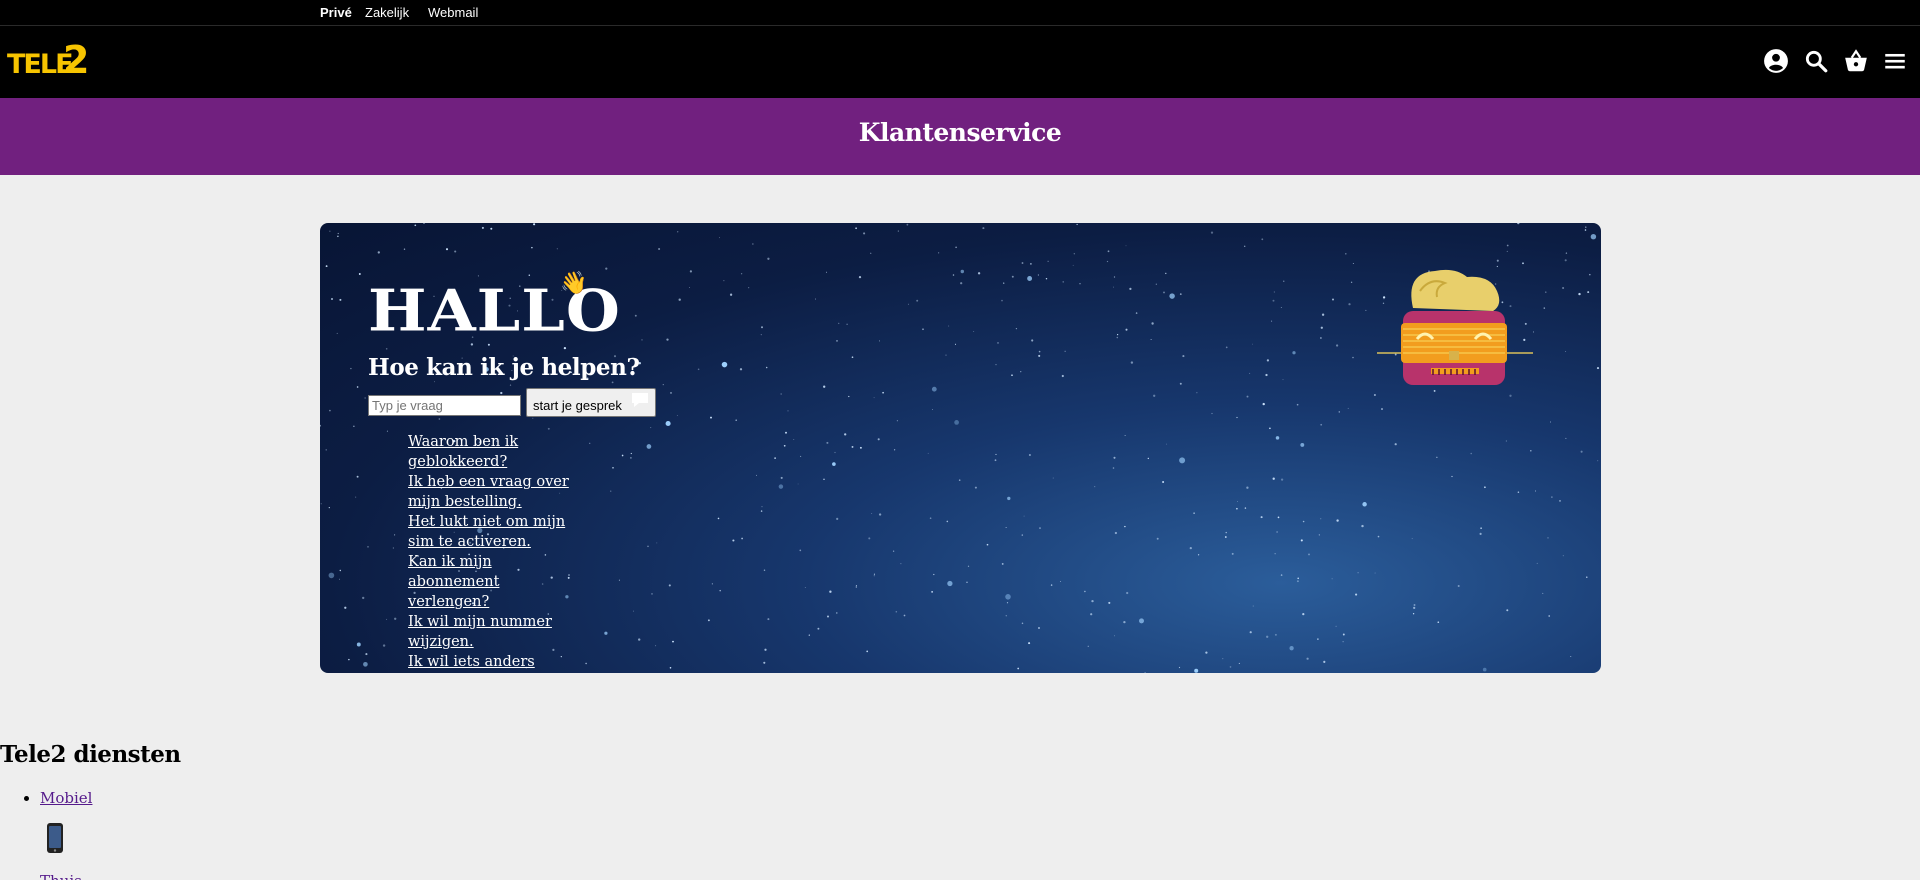  What do you see at coordinates (574, 283) in the screenshot?
I see `waving-hand-icon: 👋` at bounding box center [574, 283].